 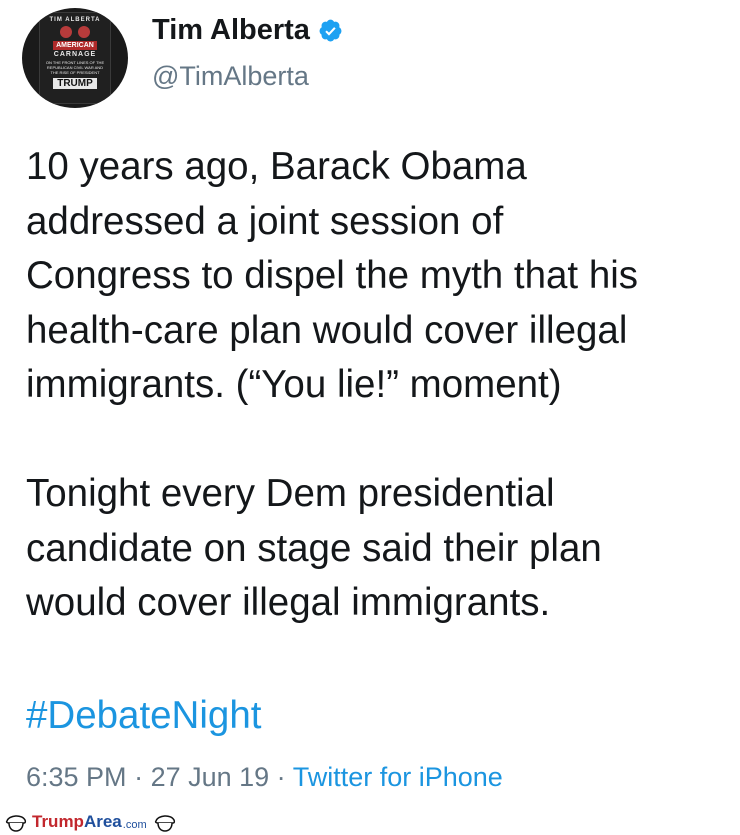 I want to click on book-flag-graphic, so click(x=75, y=32).